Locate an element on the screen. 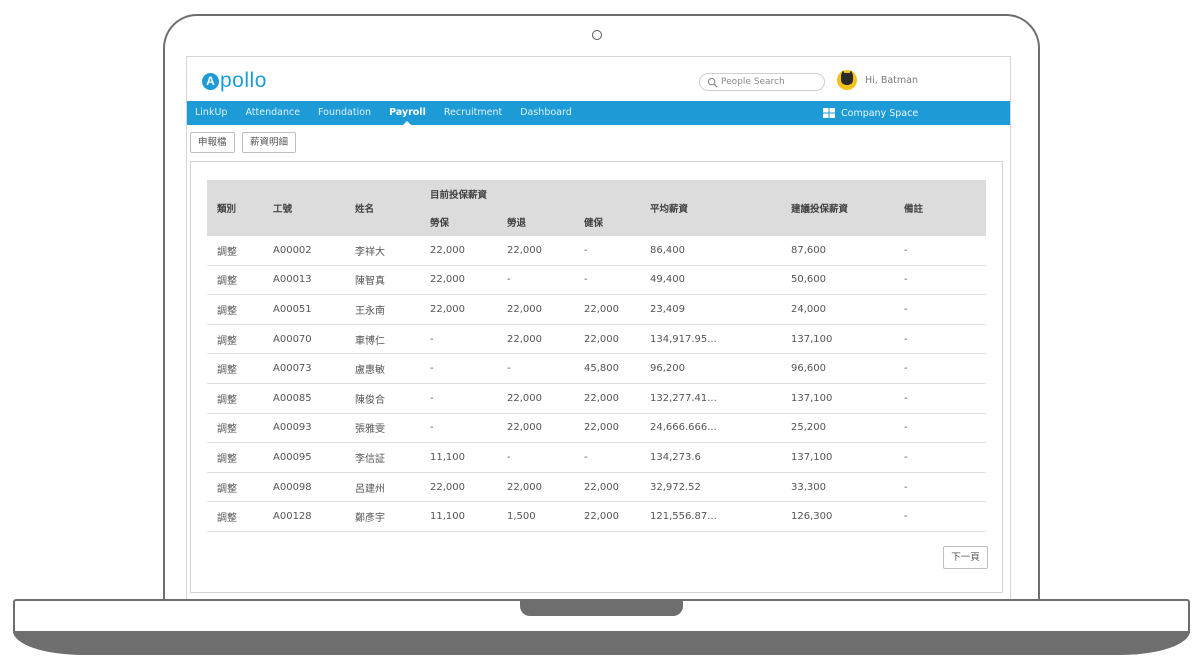  table-row: 調整 A00095 李信証 11,100- -134,273.6 137,100- is located at coordinates (596, 457).